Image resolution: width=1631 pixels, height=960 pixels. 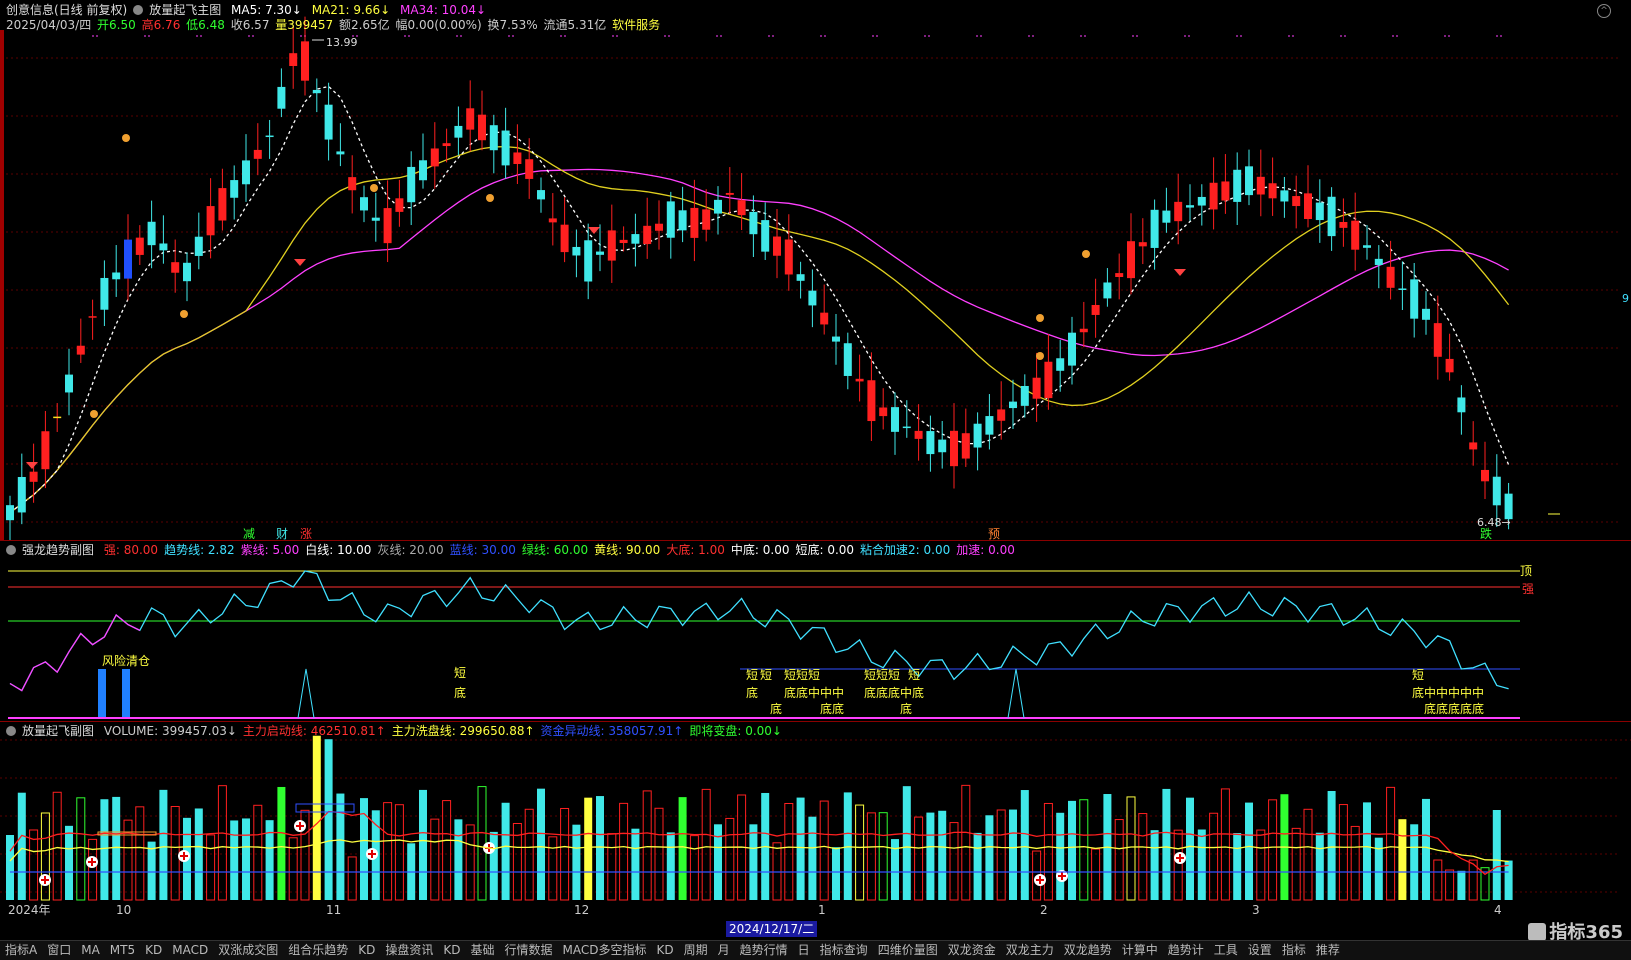 I want to click on tab-7: 组合乐趋势, so click(x=318, y=950).